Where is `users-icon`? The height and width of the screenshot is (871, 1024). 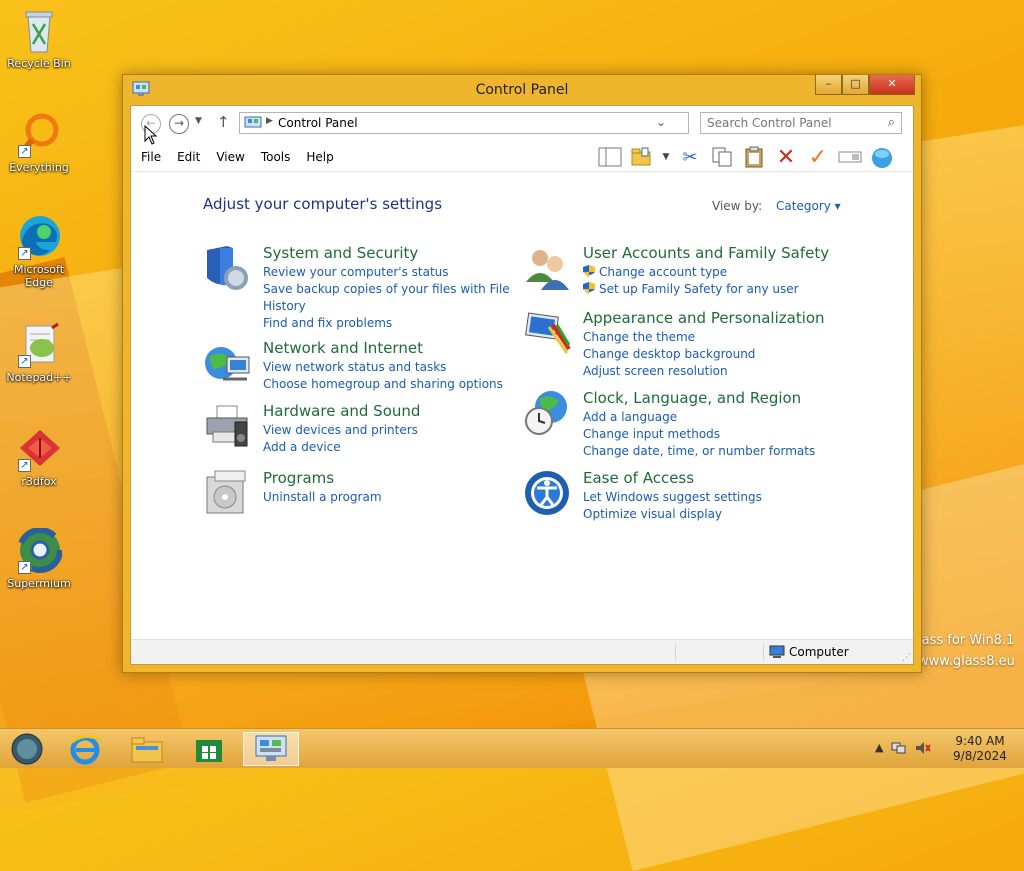
users-icon is located at coordinates (547, 268).